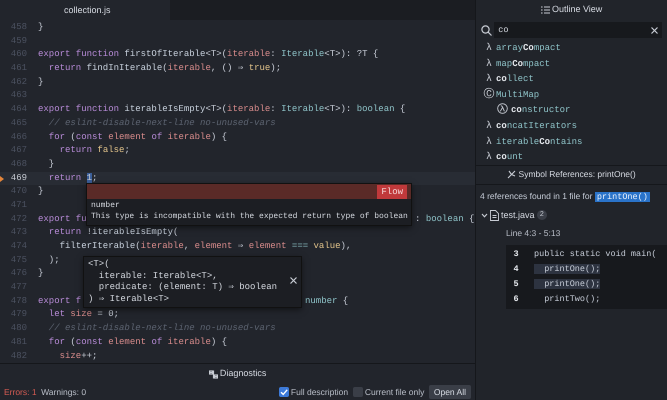 The width and height of the screenshot is (667, 400). I want to click on signature-line: <T>(, so click(99, 264).